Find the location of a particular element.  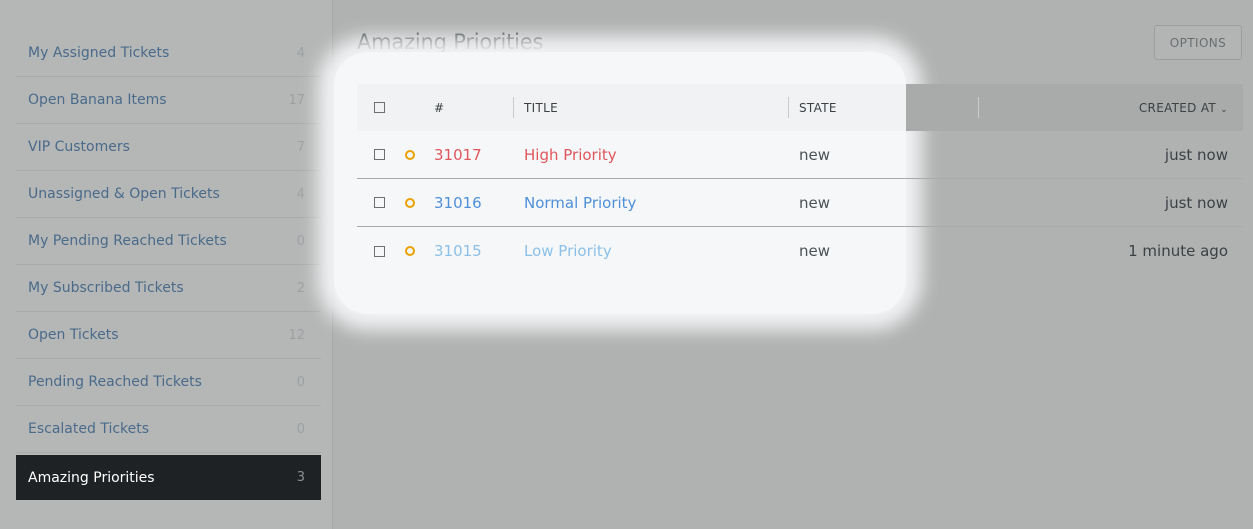

column-header-number: # is located at coordinates (479, 108).